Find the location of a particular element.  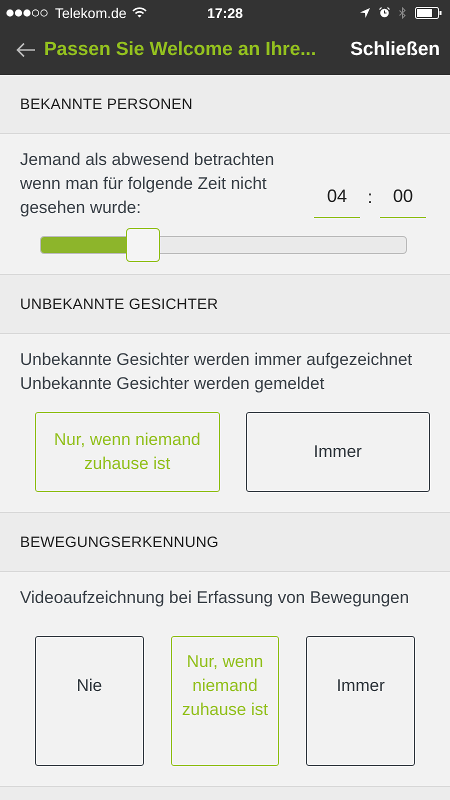

setting-description: Unbekannte Gesichter werden gemeldet is located at coordinates (173, 384).